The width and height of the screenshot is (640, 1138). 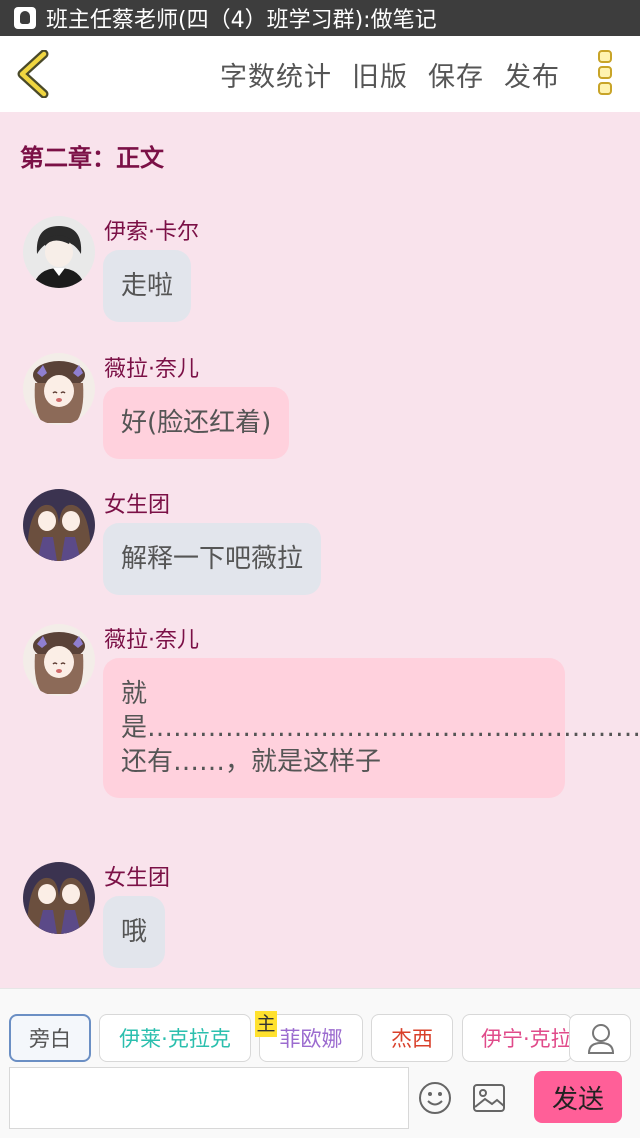 What do you see at coordinates (209, 1098) in the screenshot?
I see `message-input` at bounding box center [209, 1098].